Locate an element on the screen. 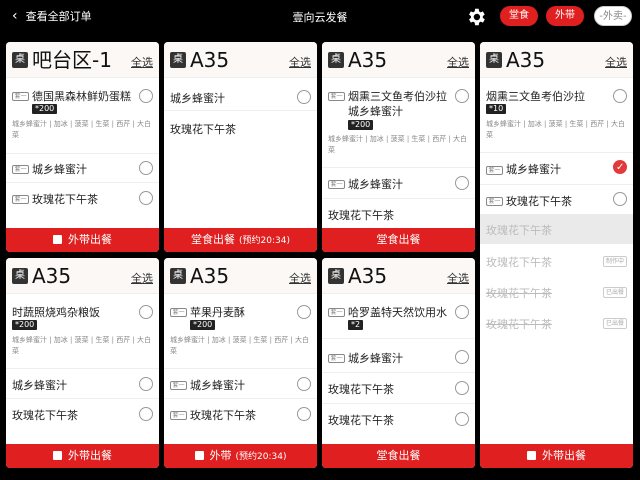  item-name: 德国黑森林鲜奶蛋糕 is located at coordinates (81, 96).